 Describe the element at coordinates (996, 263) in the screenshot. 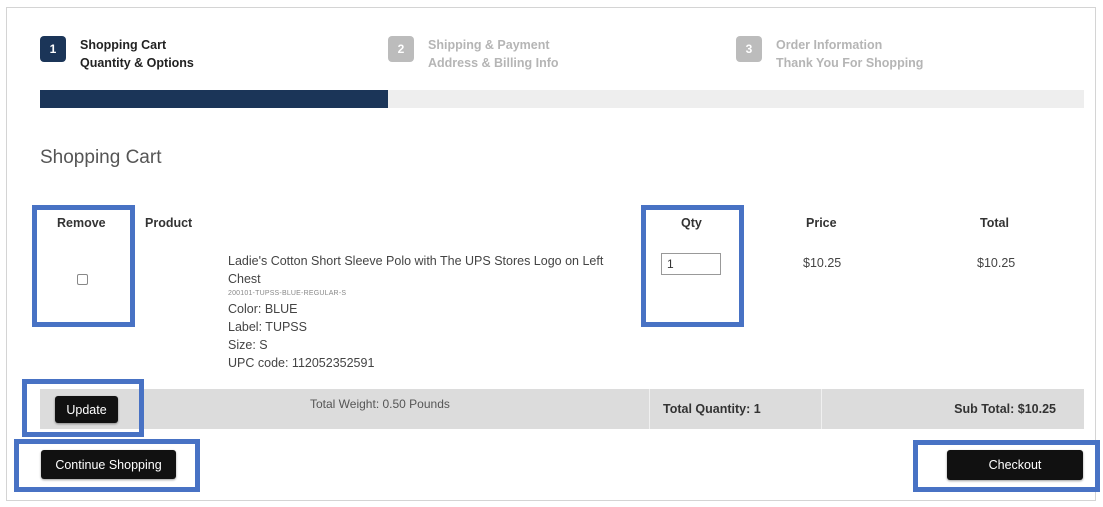

I see `item-total: $10.25` at that location.